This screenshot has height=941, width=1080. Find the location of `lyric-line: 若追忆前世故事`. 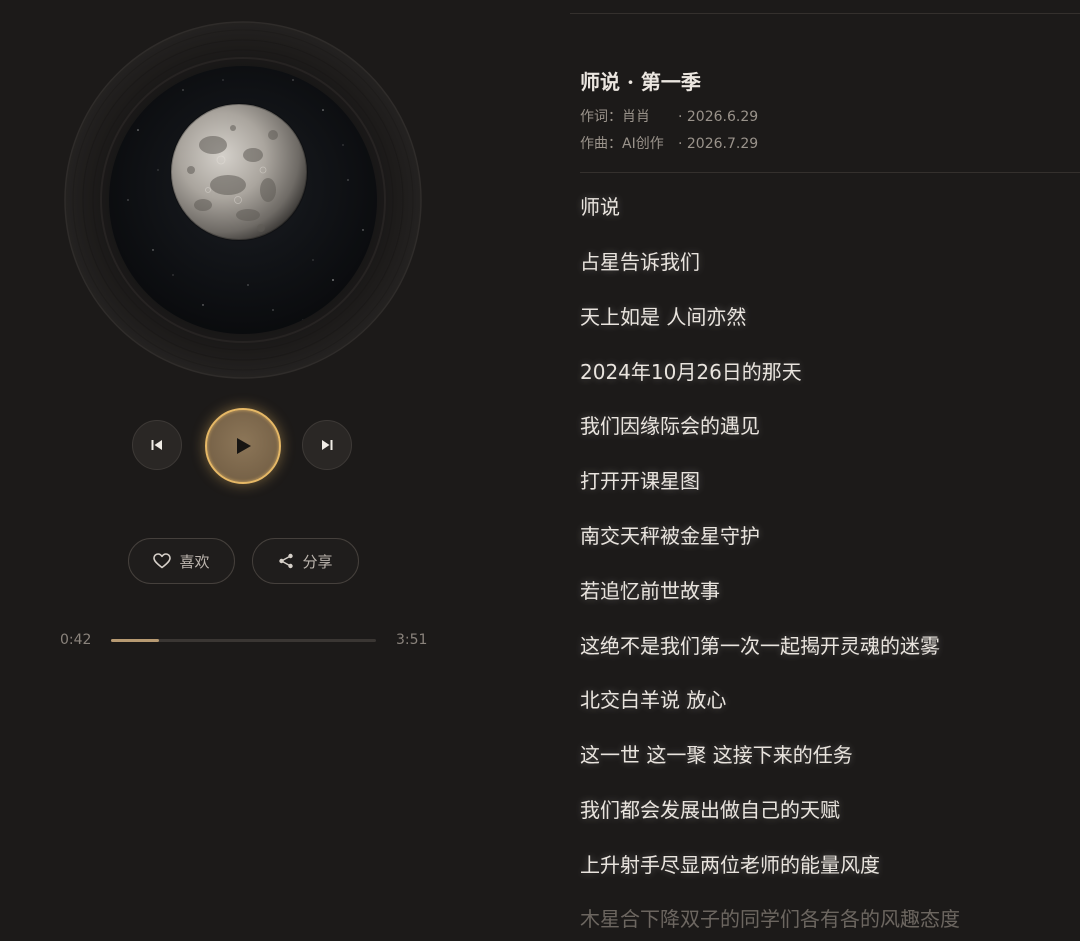

lyric-line: 若追忆前世故事 is located at coordinates (650, 591).